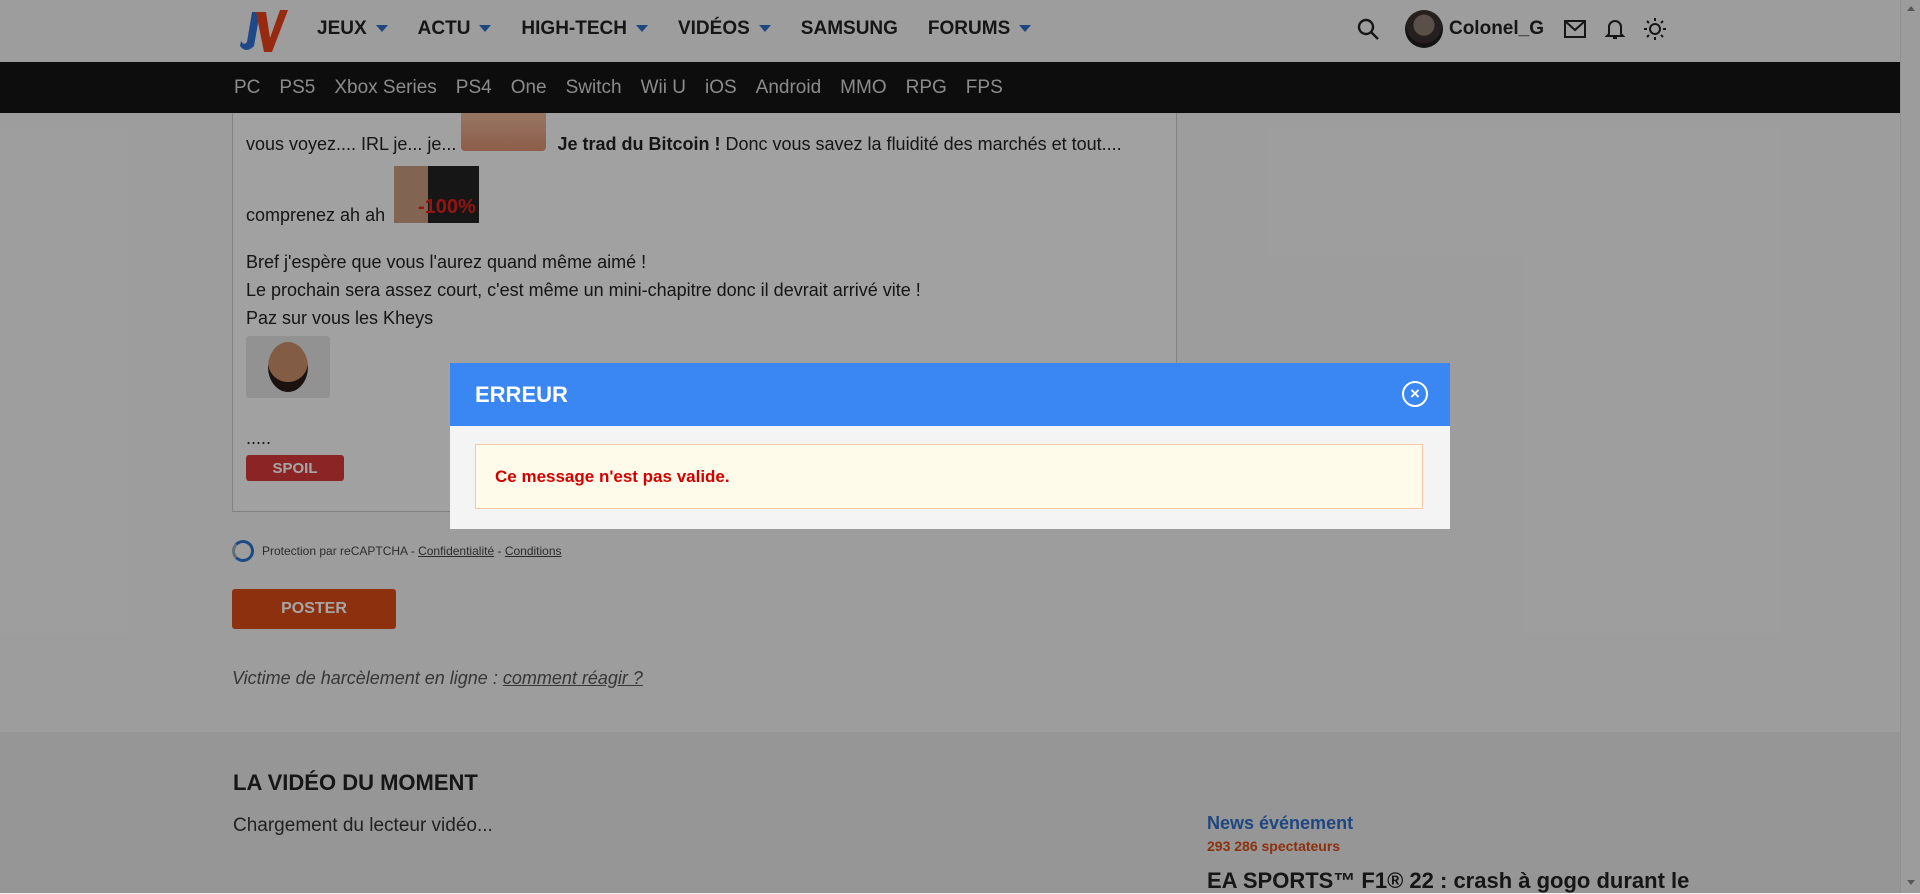 The image size is (1920, 894). Describe the element at coordinates (1415, 394) in the screenshot. I see `close-icon: ×` at that location.